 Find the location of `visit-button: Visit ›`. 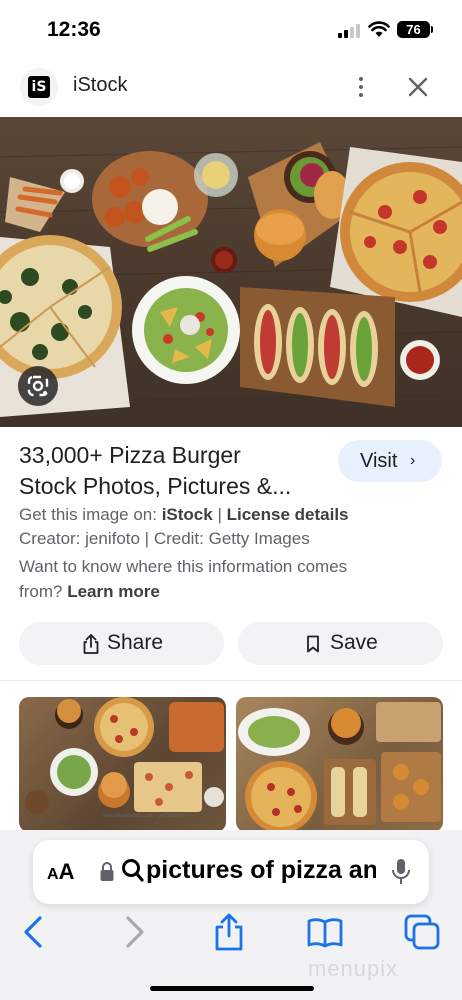

visit-button: Visit › is located at coordinates (390, 461).